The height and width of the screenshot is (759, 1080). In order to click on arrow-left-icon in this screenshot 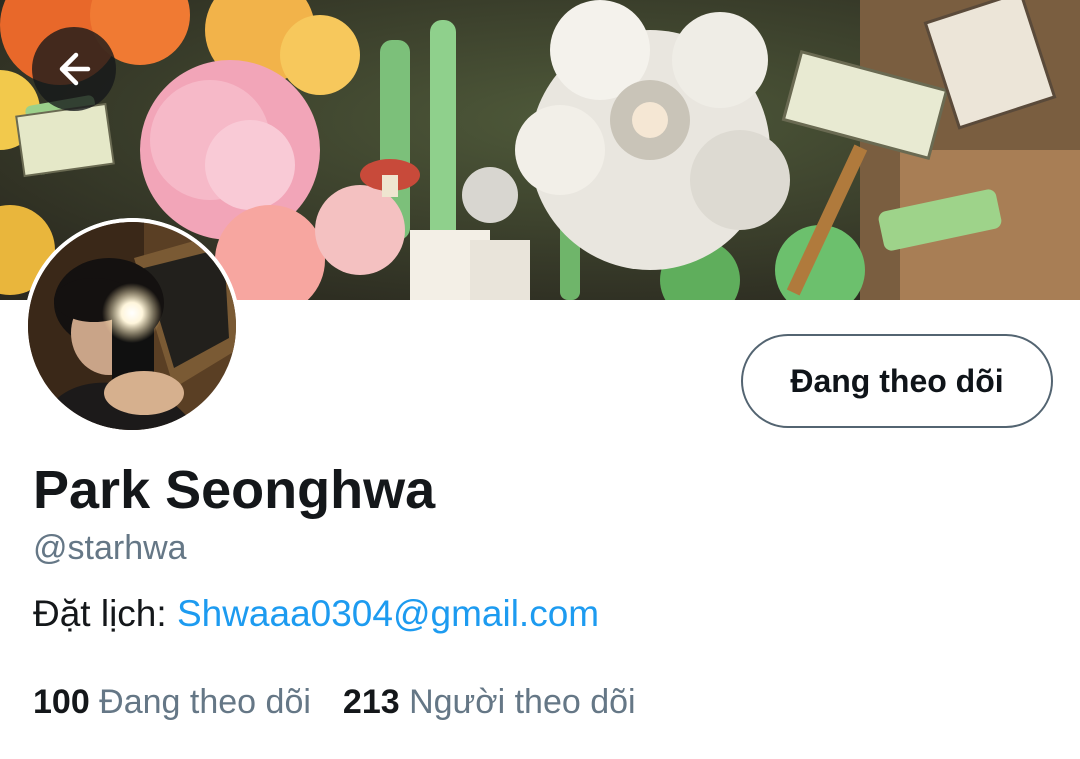, I will do `click(75, 69)`.